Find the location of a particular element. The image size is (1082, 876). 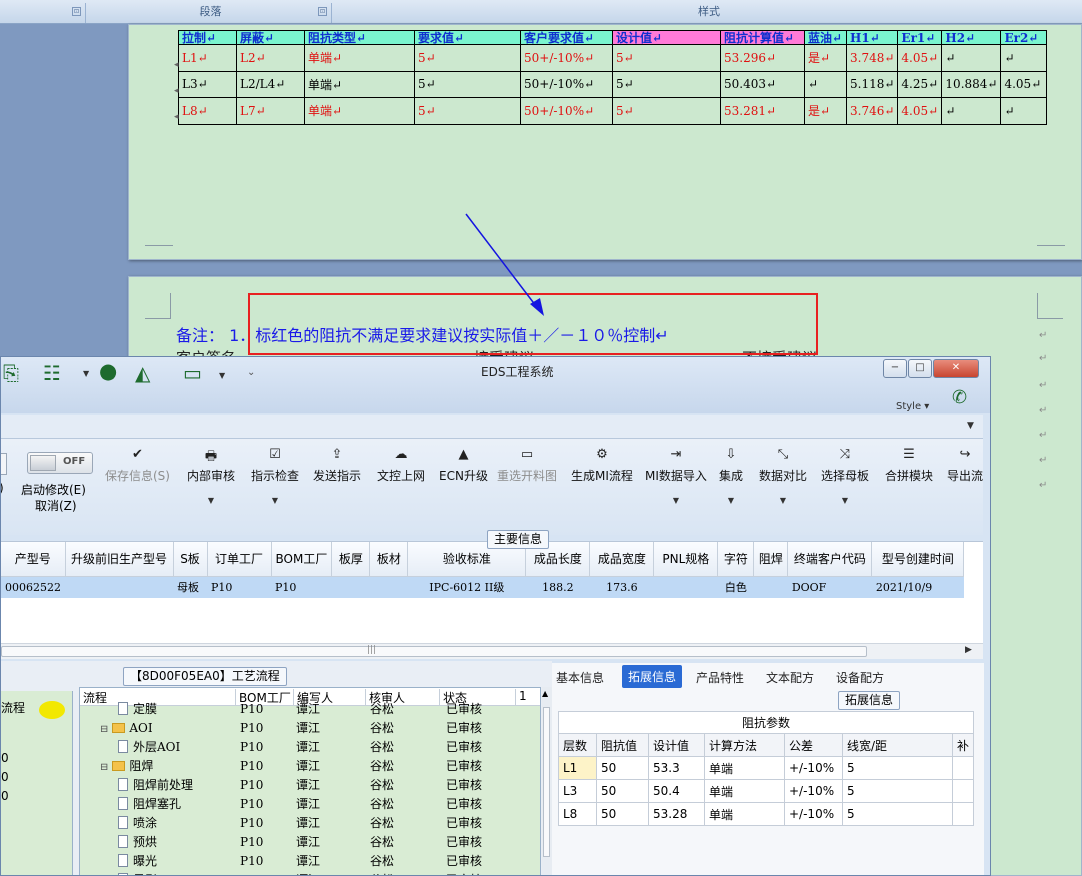

impedance-col-header: 公差 is located at coordinates (813, 745).